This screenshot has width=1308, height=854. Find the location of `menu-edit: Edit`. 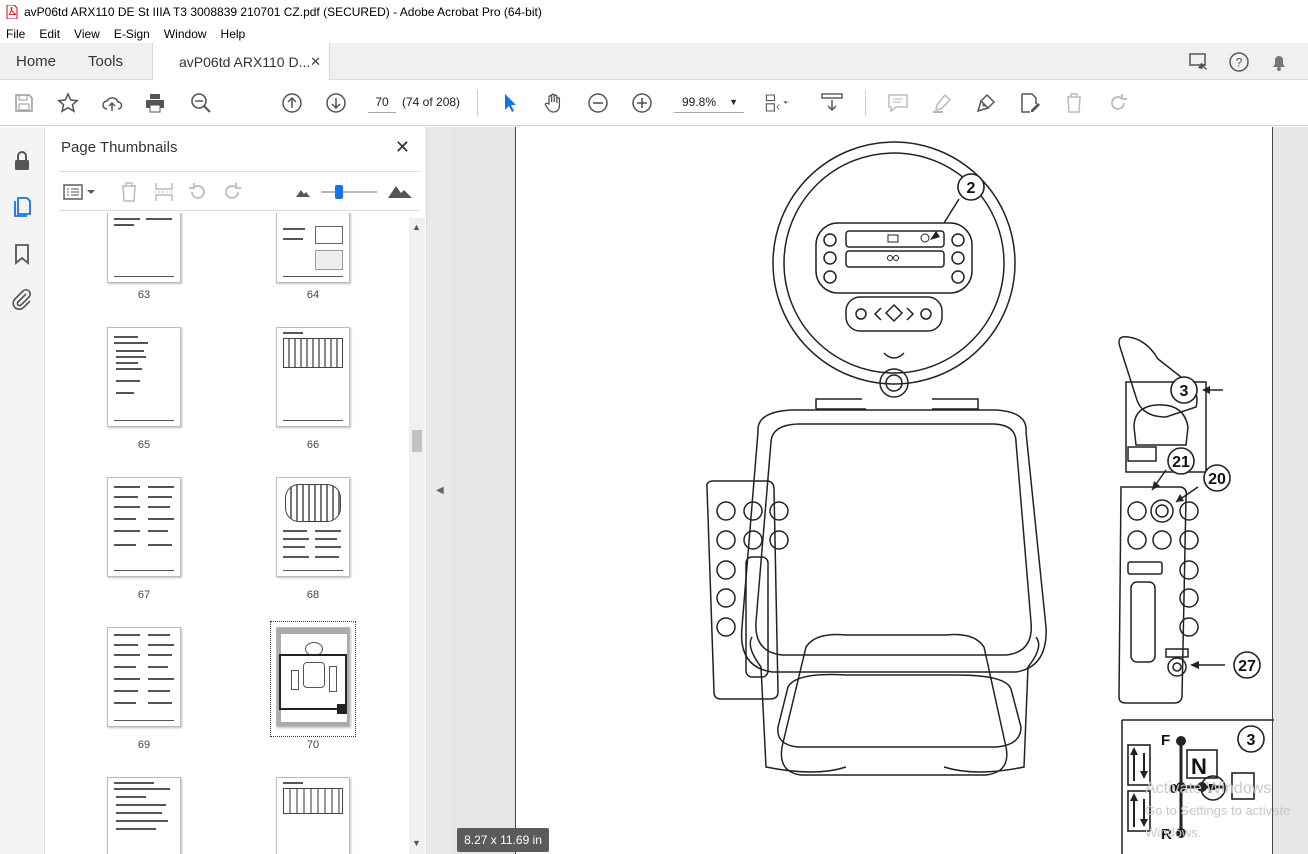

menu-edit: Edit is located at coordinates (49, 34).